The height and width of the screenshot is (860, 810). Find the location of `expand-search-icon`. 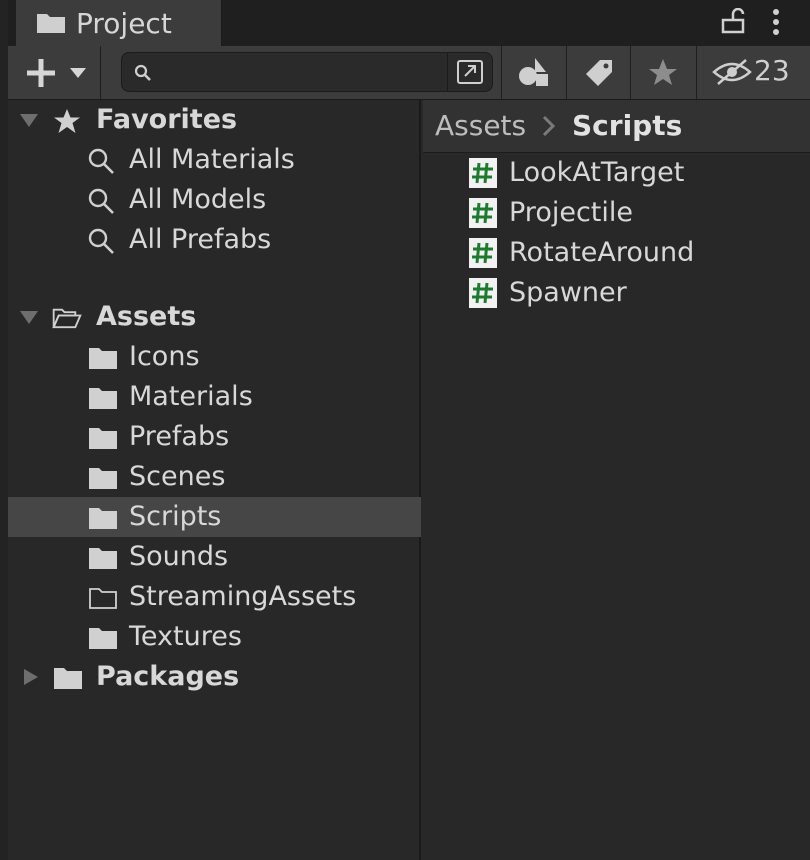

expand-search-icon is located at coordinates (470, 72).